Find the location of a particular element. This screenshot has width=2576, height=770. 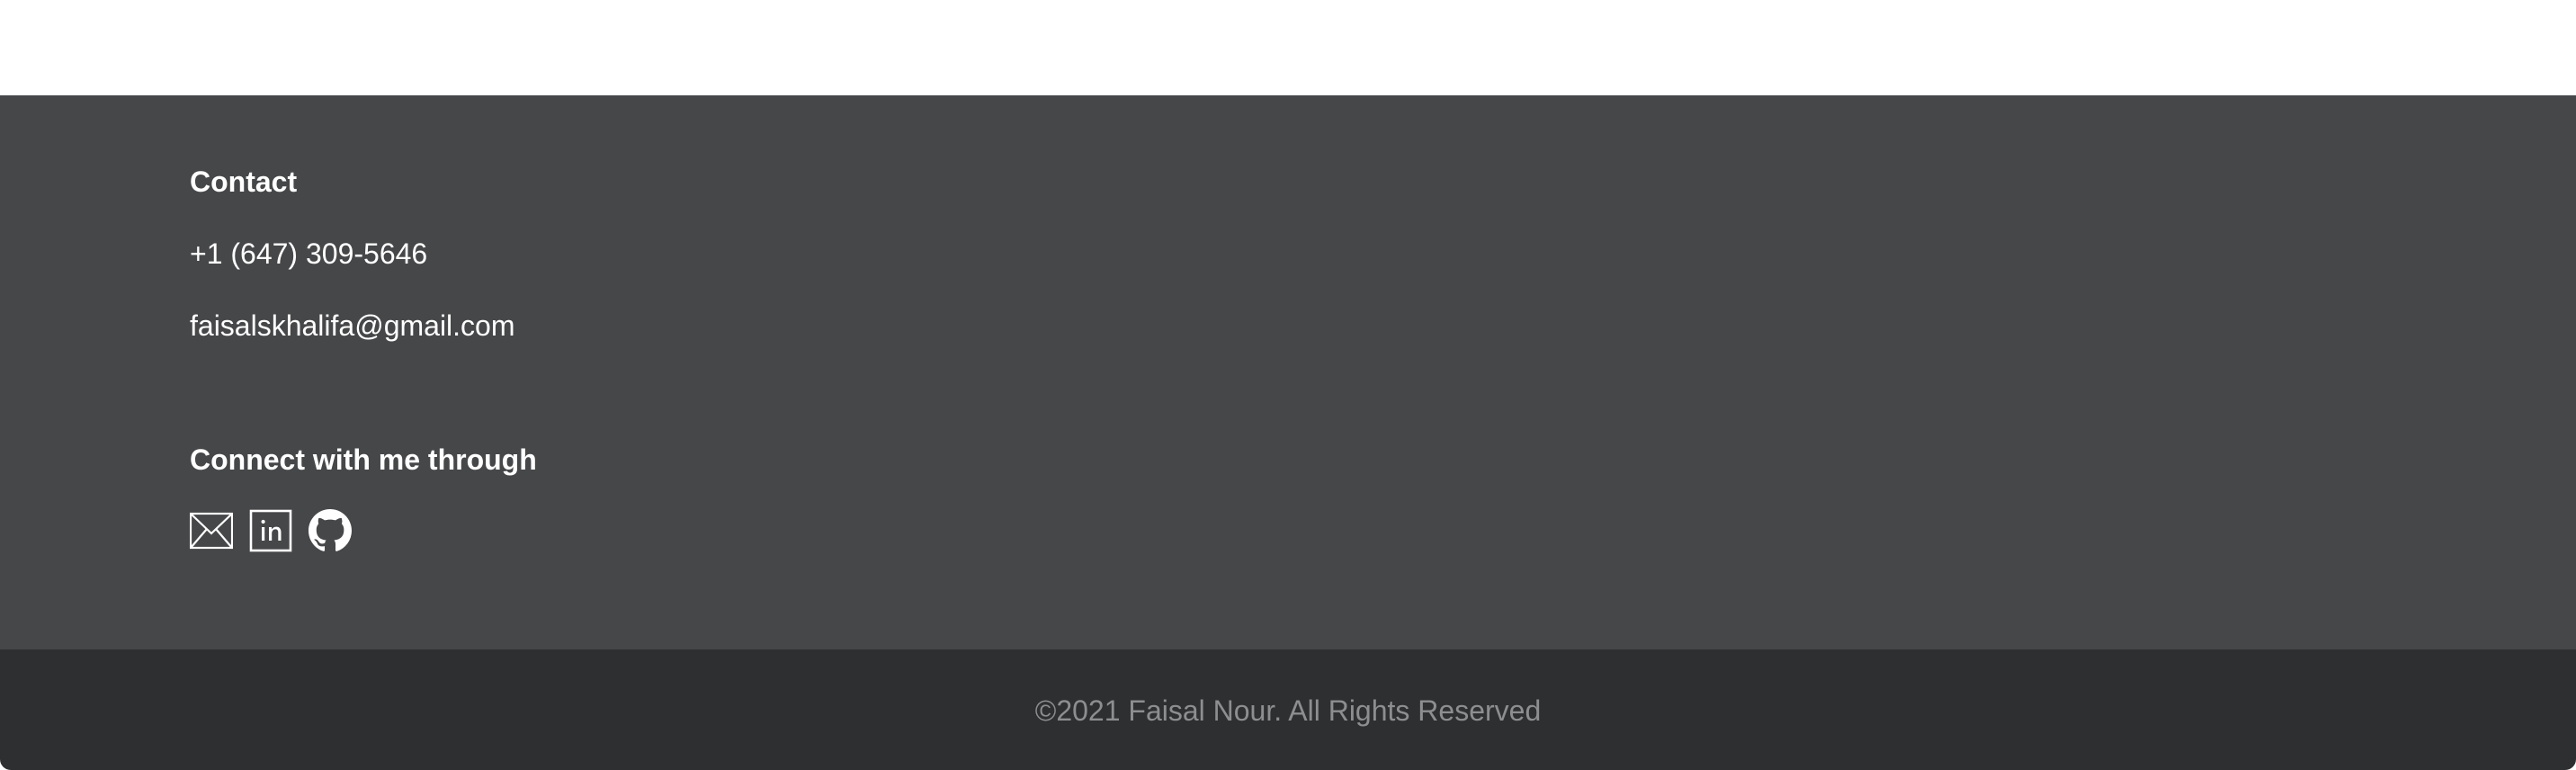

linkedin-icon is located at coordinates (270, 530).